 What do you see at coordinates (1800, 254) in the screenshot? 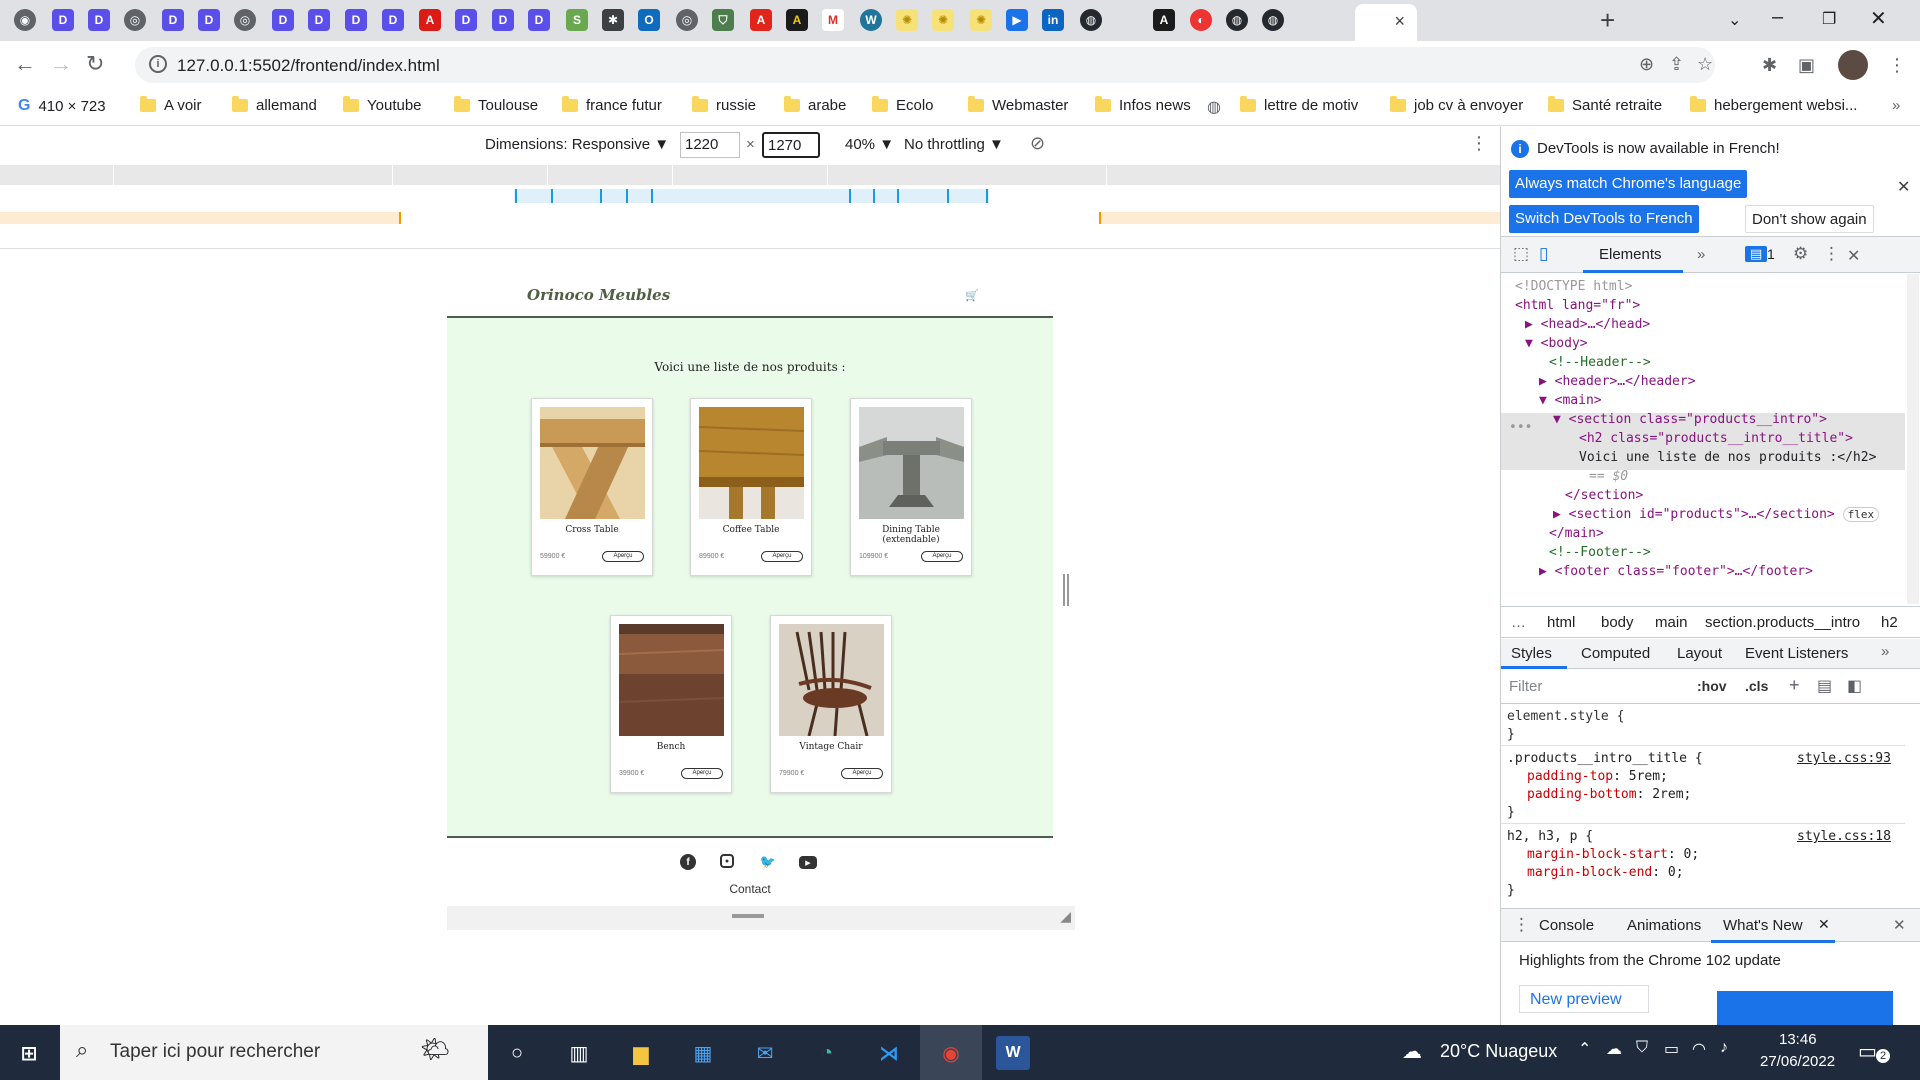
I see `settings-icon: ⚙` at bounding box center [1800, 254].